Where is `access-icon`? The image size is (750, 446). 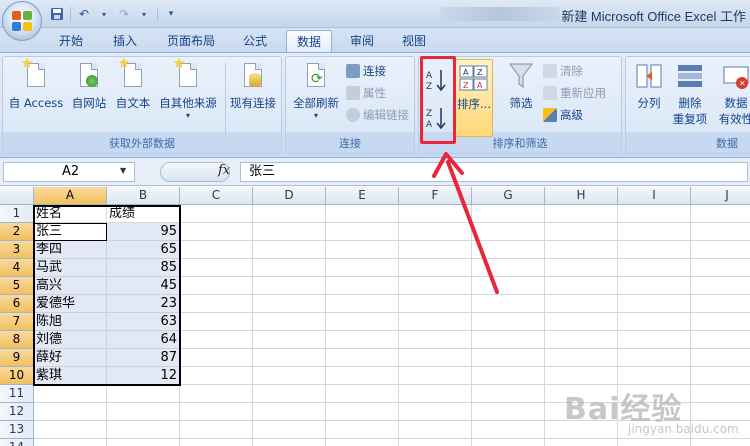 access-icon is located at coordinates (35, 74).